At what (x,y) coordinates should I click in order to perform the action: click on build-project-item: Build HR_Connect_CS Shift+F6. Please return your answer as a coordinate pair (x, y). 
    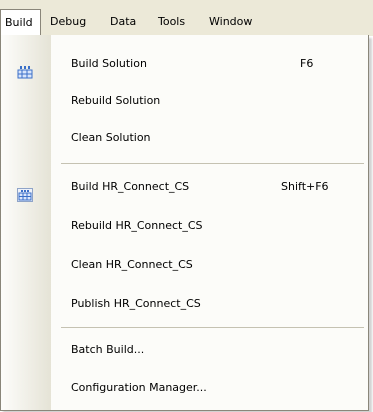
    Looking at the image, I should click on (184, 187).